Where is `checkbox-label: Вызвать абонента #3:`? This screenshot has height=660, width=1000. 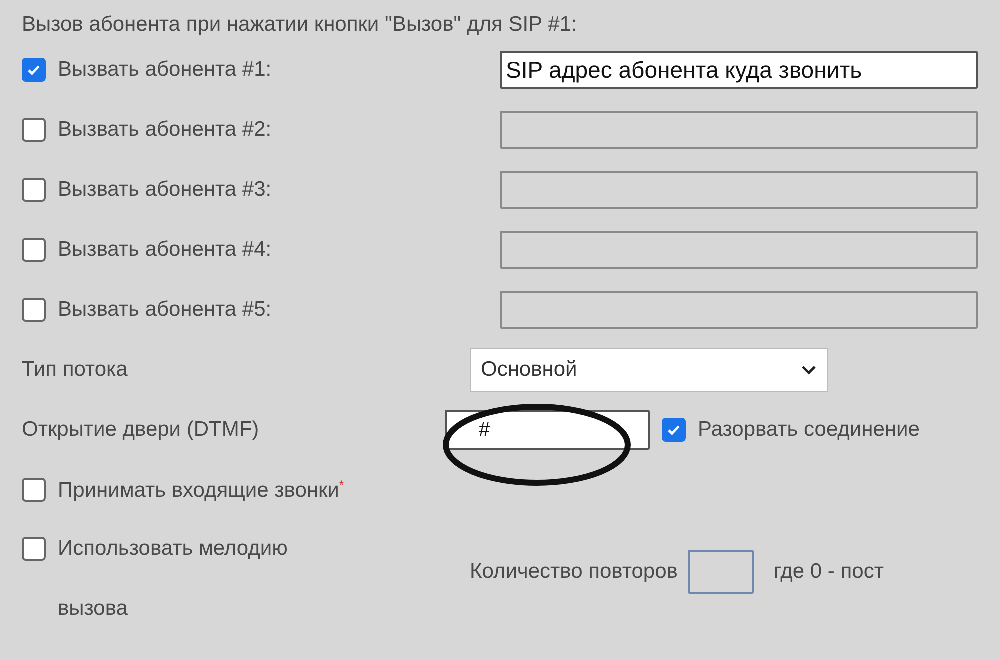
checkbox-label: Вызвать абонента #3: is located at coordinates (165, 190).